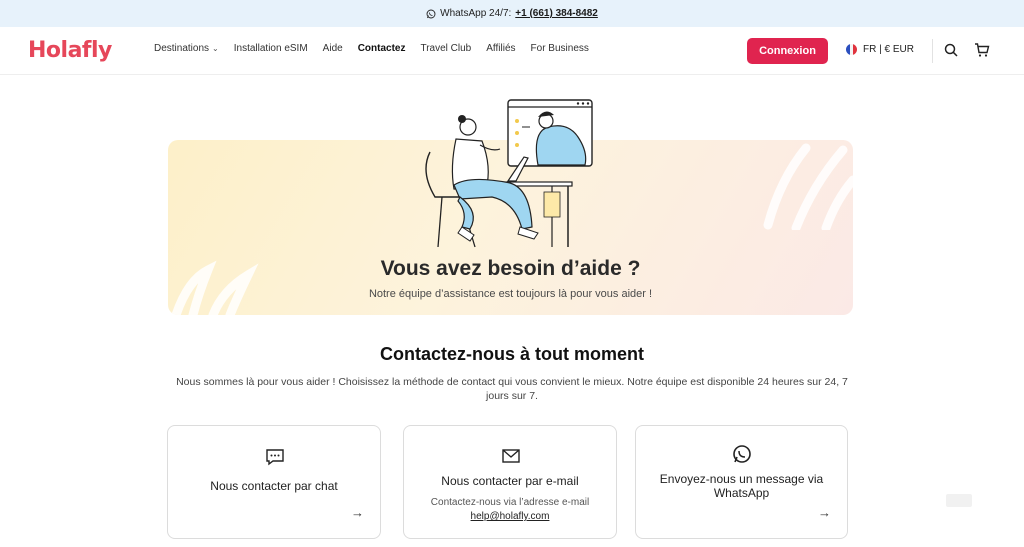  What do you see at coordinates (787, 51) in the screenshot?
I see `login-button: Connexion` at bounding box center [787, 51].